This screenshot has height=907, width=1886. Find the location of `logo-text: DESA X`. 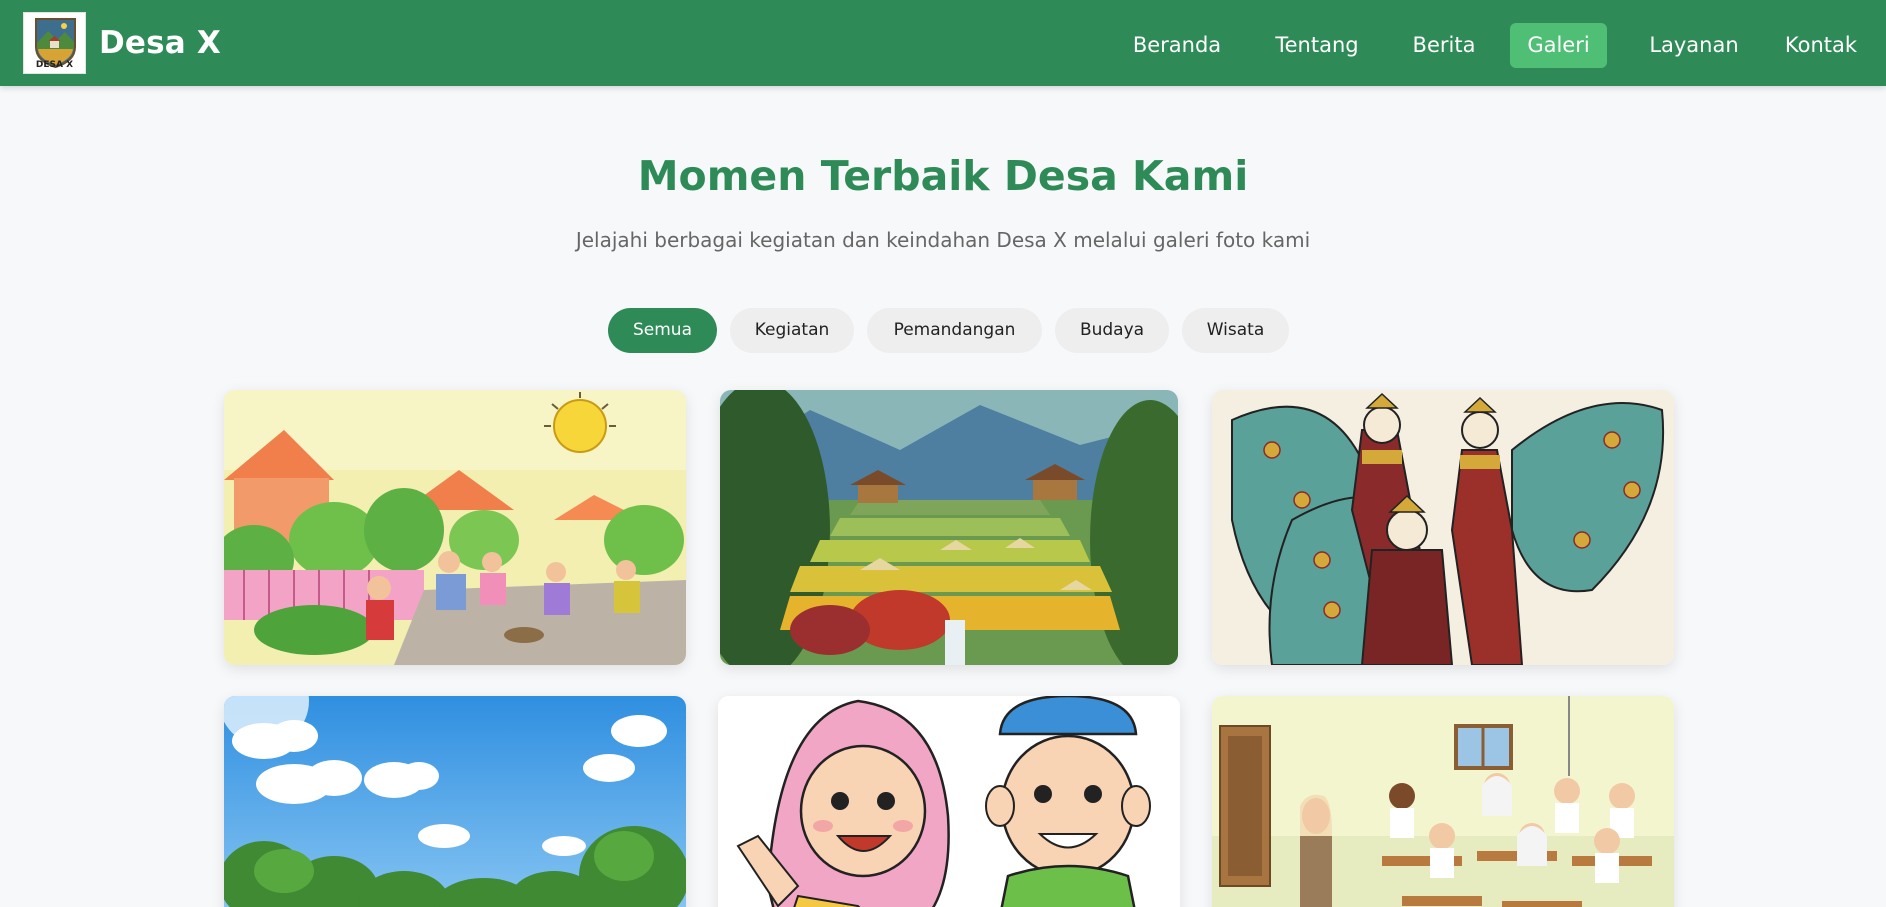

logo-text: DESA X is located at coordinates (54, 65).